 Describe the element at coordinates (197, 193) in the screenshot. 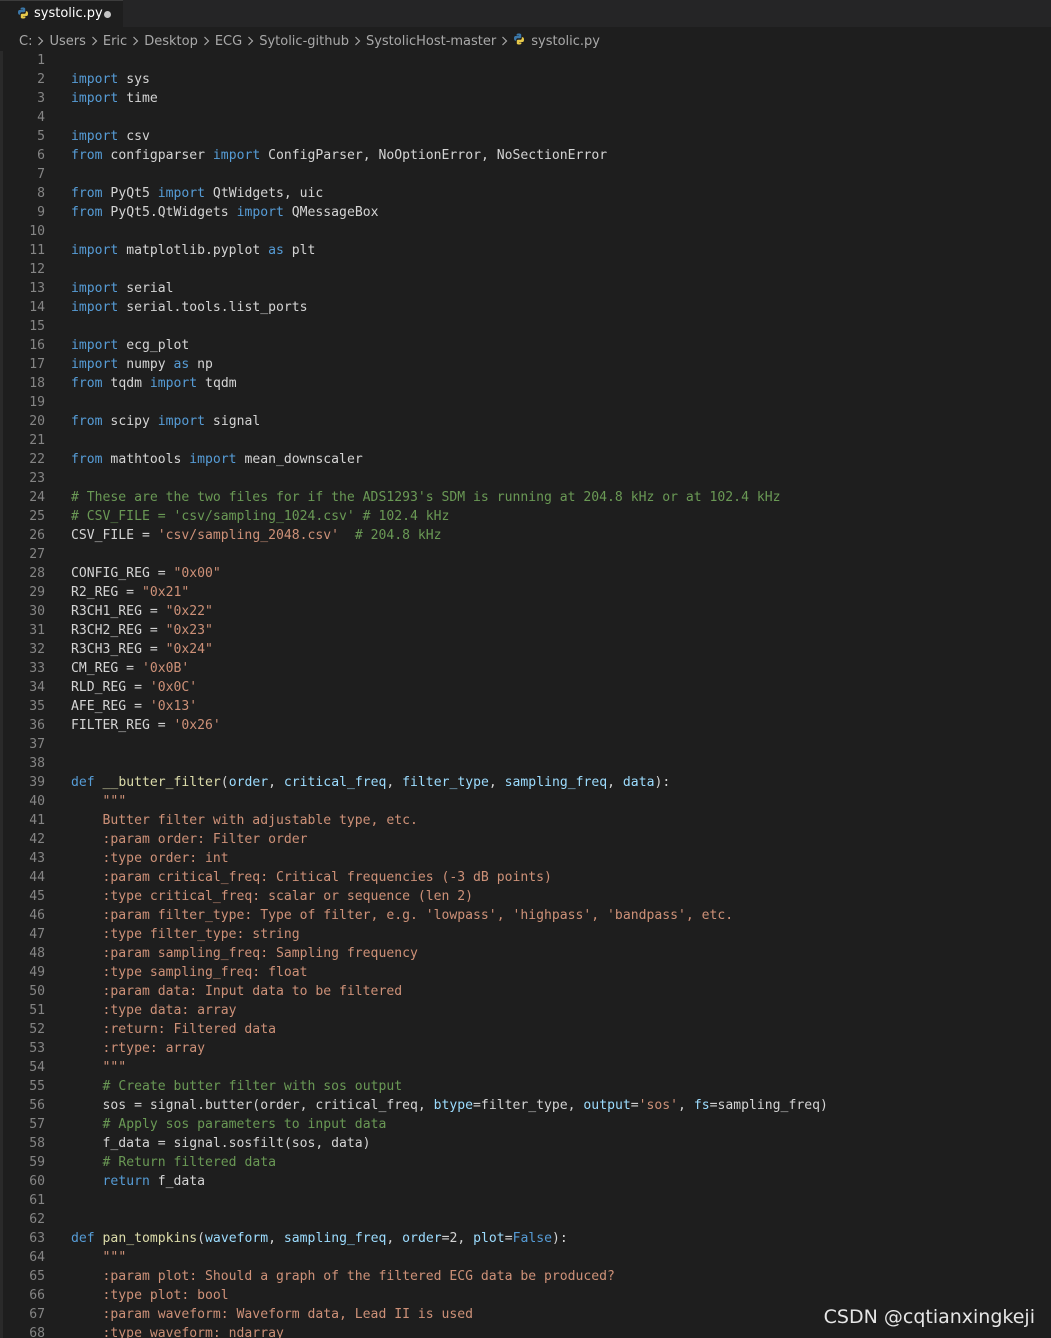

I see `code-text: from PyQt5 import QtWidgets, uic` at that location.